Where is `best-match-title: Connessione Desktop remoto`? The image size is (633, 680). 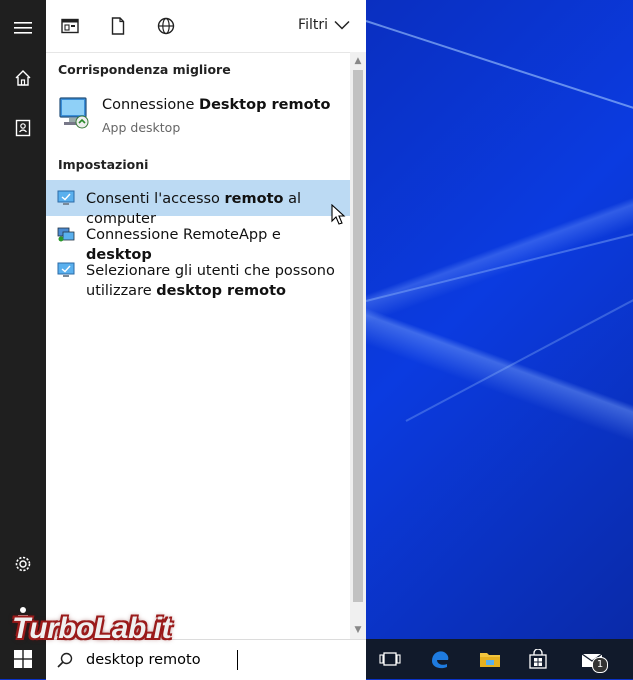 best-match-title: Connessione Desktop remoto is located at coordinates (216, 105).